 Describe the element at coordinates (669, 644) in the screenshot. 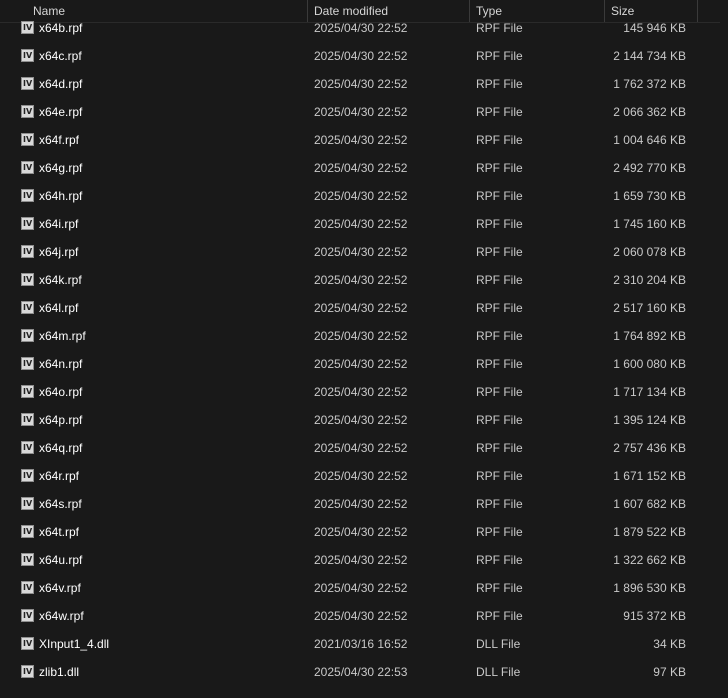

I see `file-size: 34 KB` at that location.